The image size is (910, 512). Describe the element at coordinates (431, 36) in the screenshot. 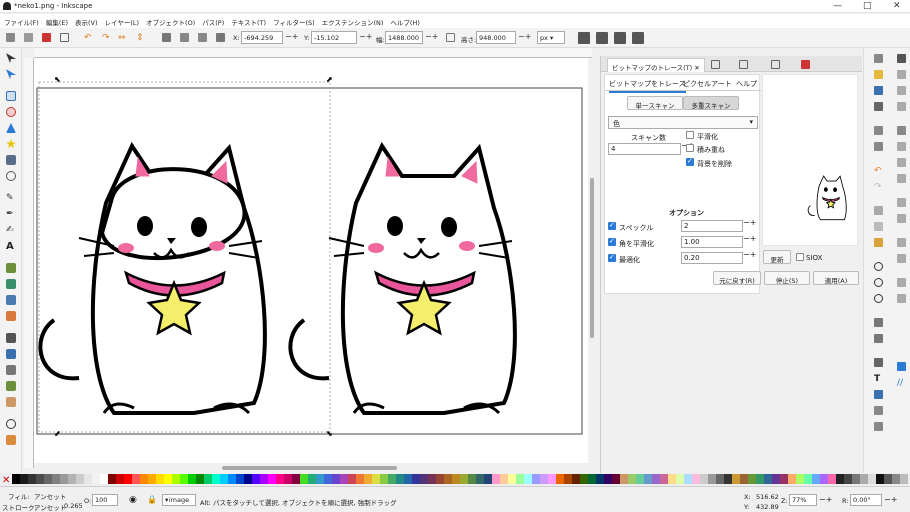

I see `width-stepper: −+` at that location.